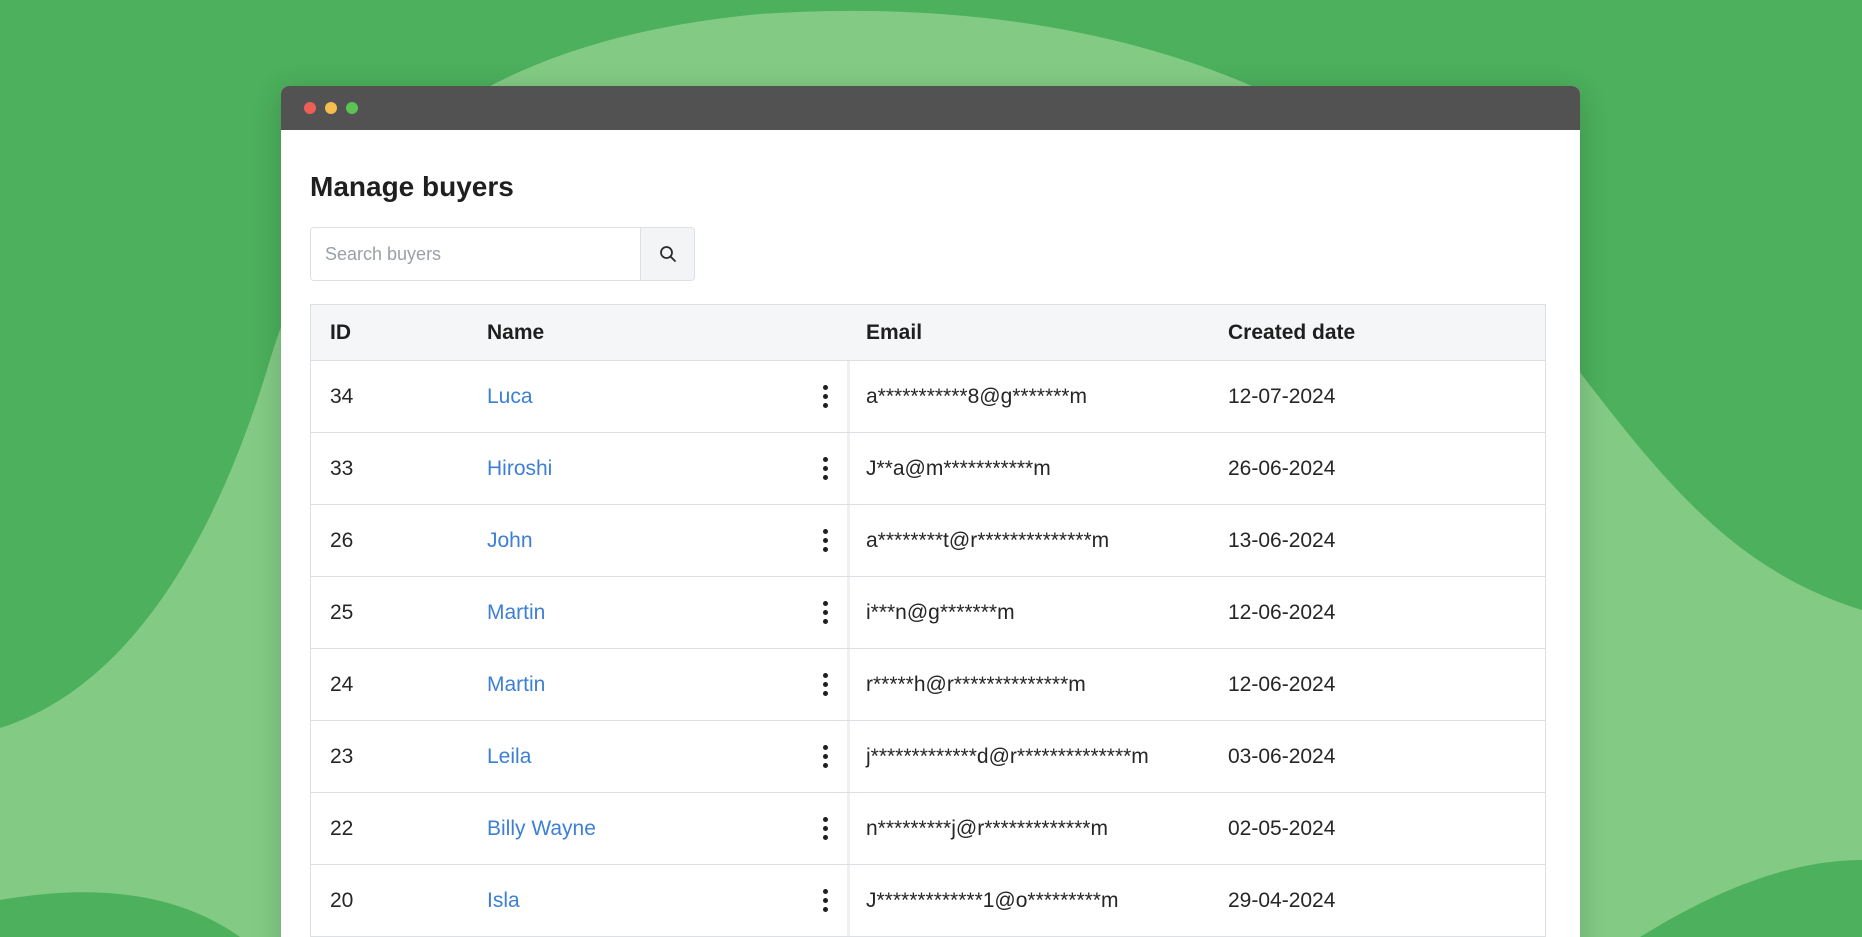 The height and width of the screenshot is (937, 1862). Describe the element at coordinates (1037, 396) in the screenshot. I see `buyer-email: a***********8@g*******m` at that location.